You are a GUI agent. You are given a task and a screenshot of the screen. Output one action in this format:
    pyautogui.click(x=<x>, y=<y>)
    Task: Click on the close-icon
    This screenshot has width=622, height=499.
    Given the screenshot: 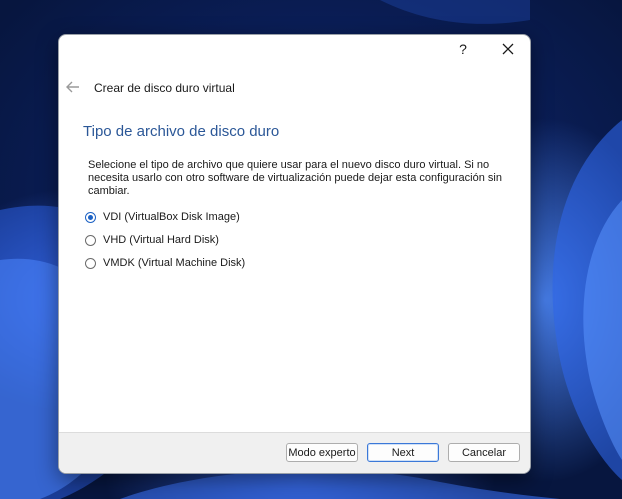 What is the action you would take?
    pyautogui.click(x=508, y=49)
    